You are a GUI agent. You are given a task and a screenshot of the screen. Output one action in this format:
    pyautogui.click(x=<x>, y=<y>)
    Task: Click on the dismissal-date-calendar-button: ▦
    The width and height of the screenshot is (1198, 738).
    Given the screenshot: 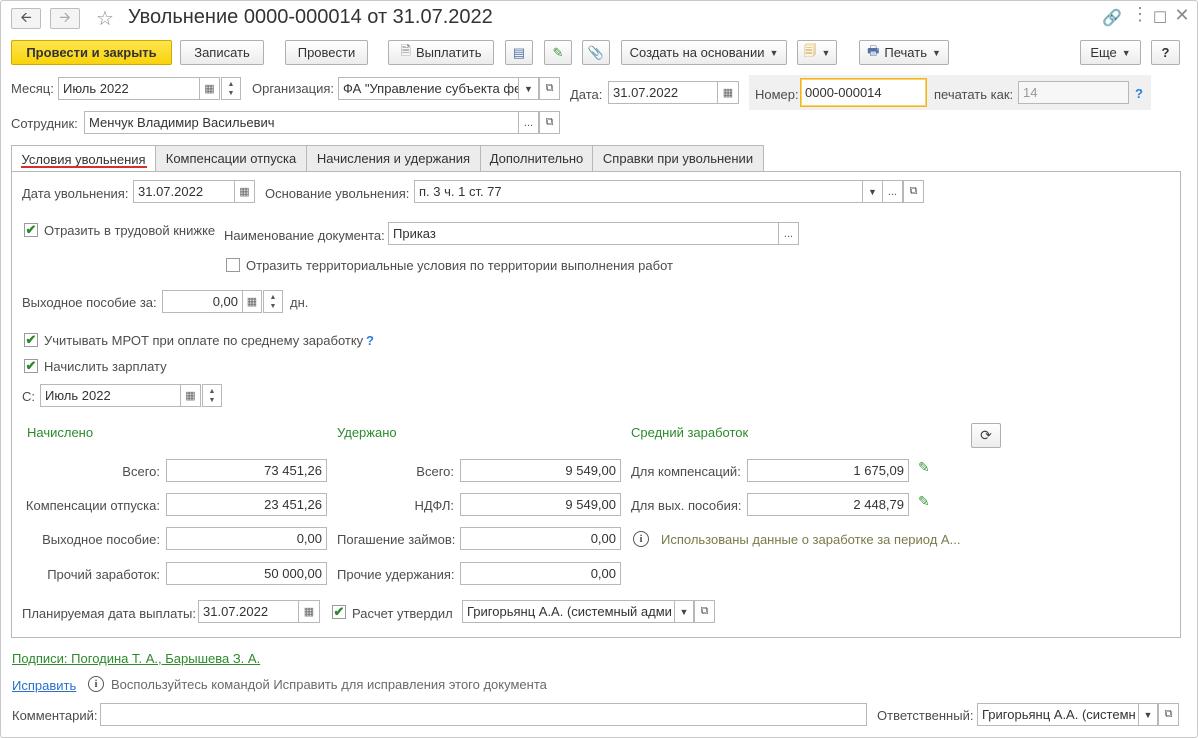 What is the action you would take?
    pyautogui.click(x=244, y=191)
    